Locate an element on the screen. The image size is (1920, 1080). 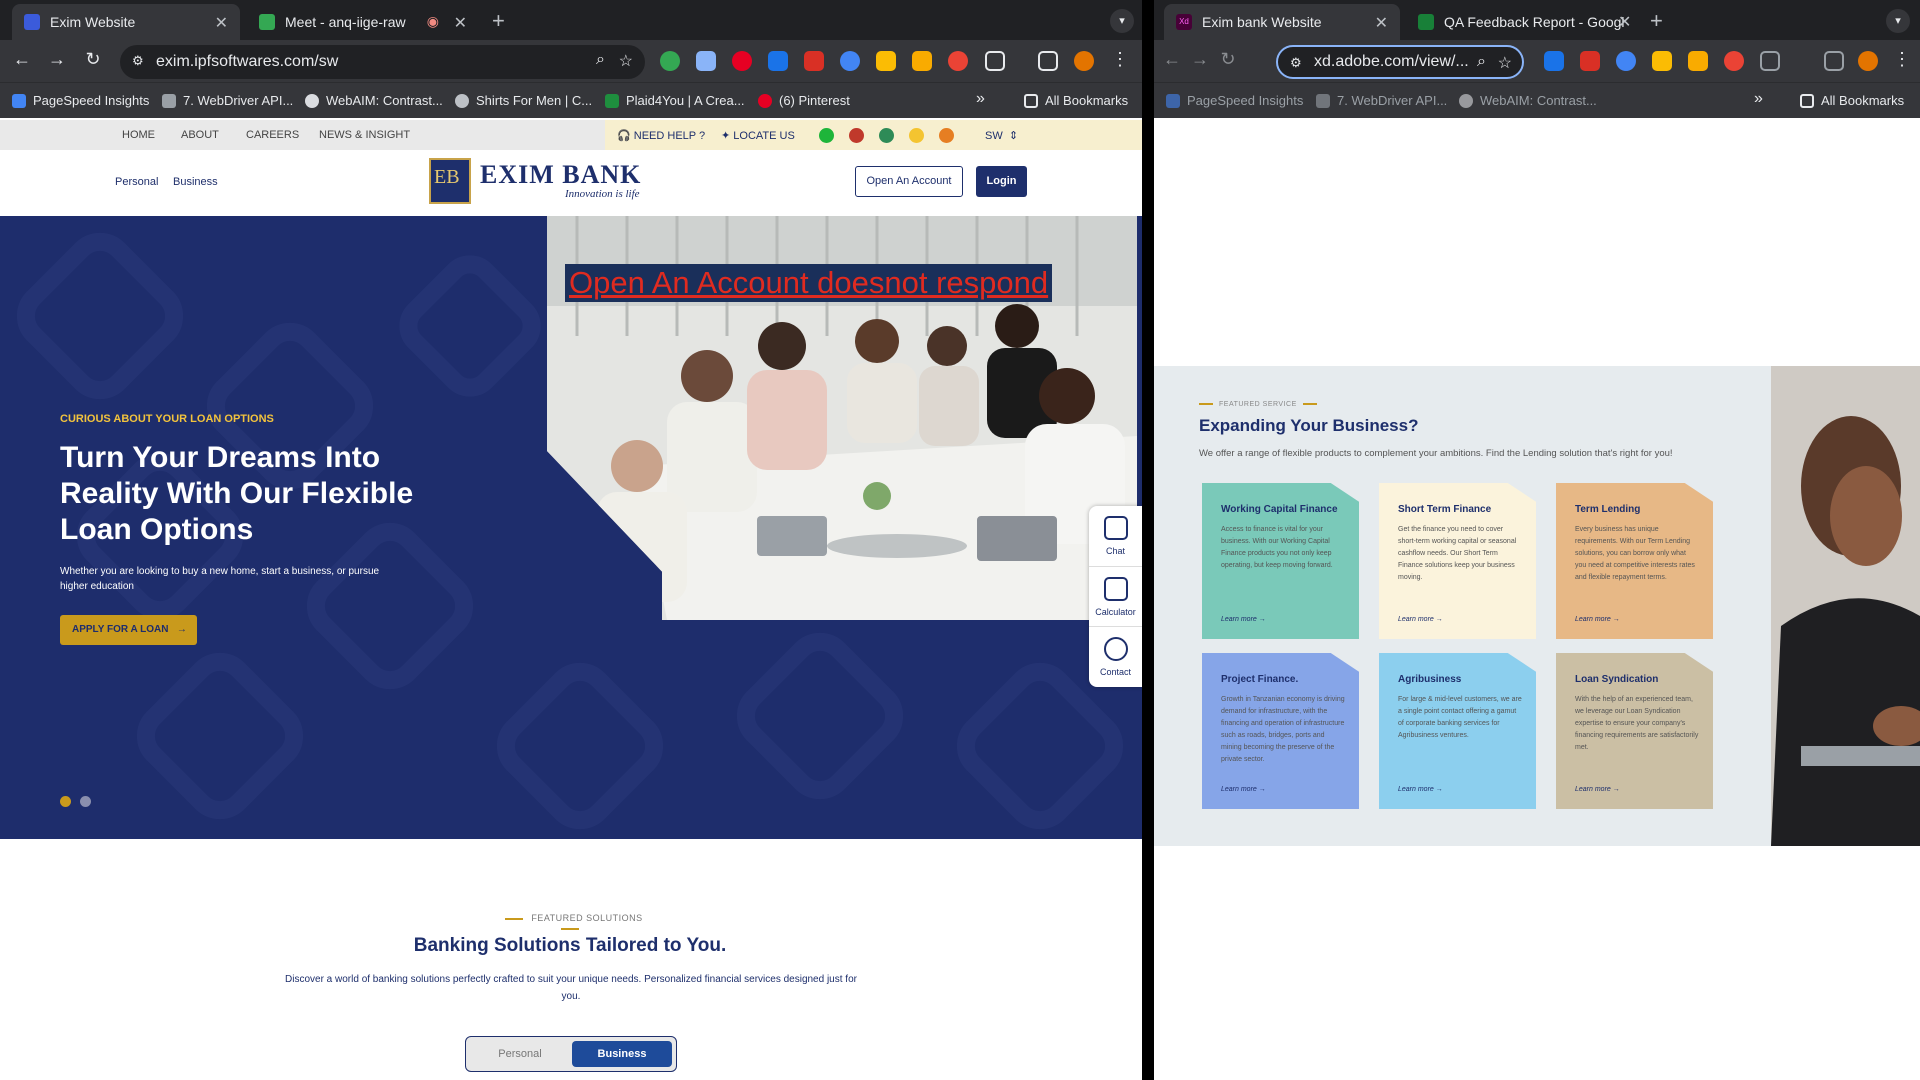
calculator-widget-button: Calculator is located at coordinates (1115, 596).